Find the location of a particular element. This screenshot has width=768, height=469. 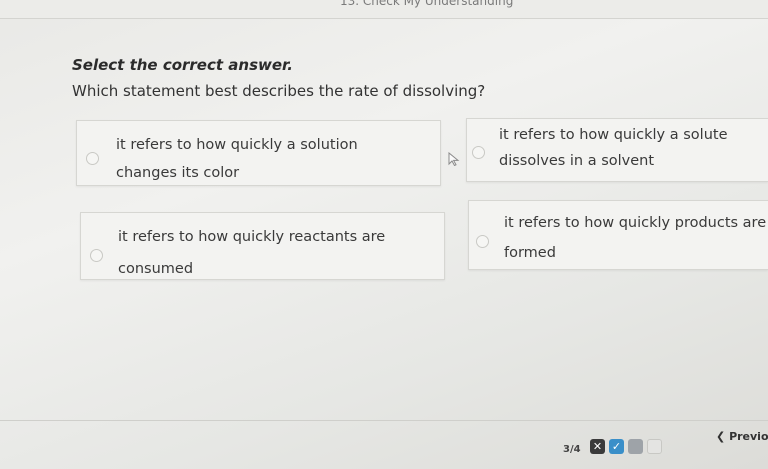

top-strip: 13. Check My Understanding is located at coordinates (384, 9).